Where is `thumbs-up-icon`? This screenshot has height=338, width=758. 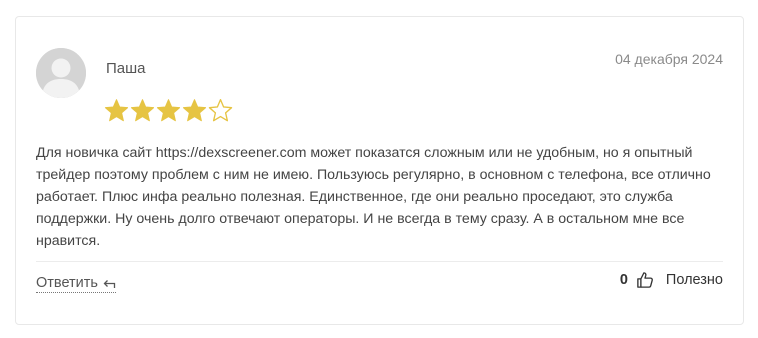 thumbs-up-icon is located at coordinates (645, 280).